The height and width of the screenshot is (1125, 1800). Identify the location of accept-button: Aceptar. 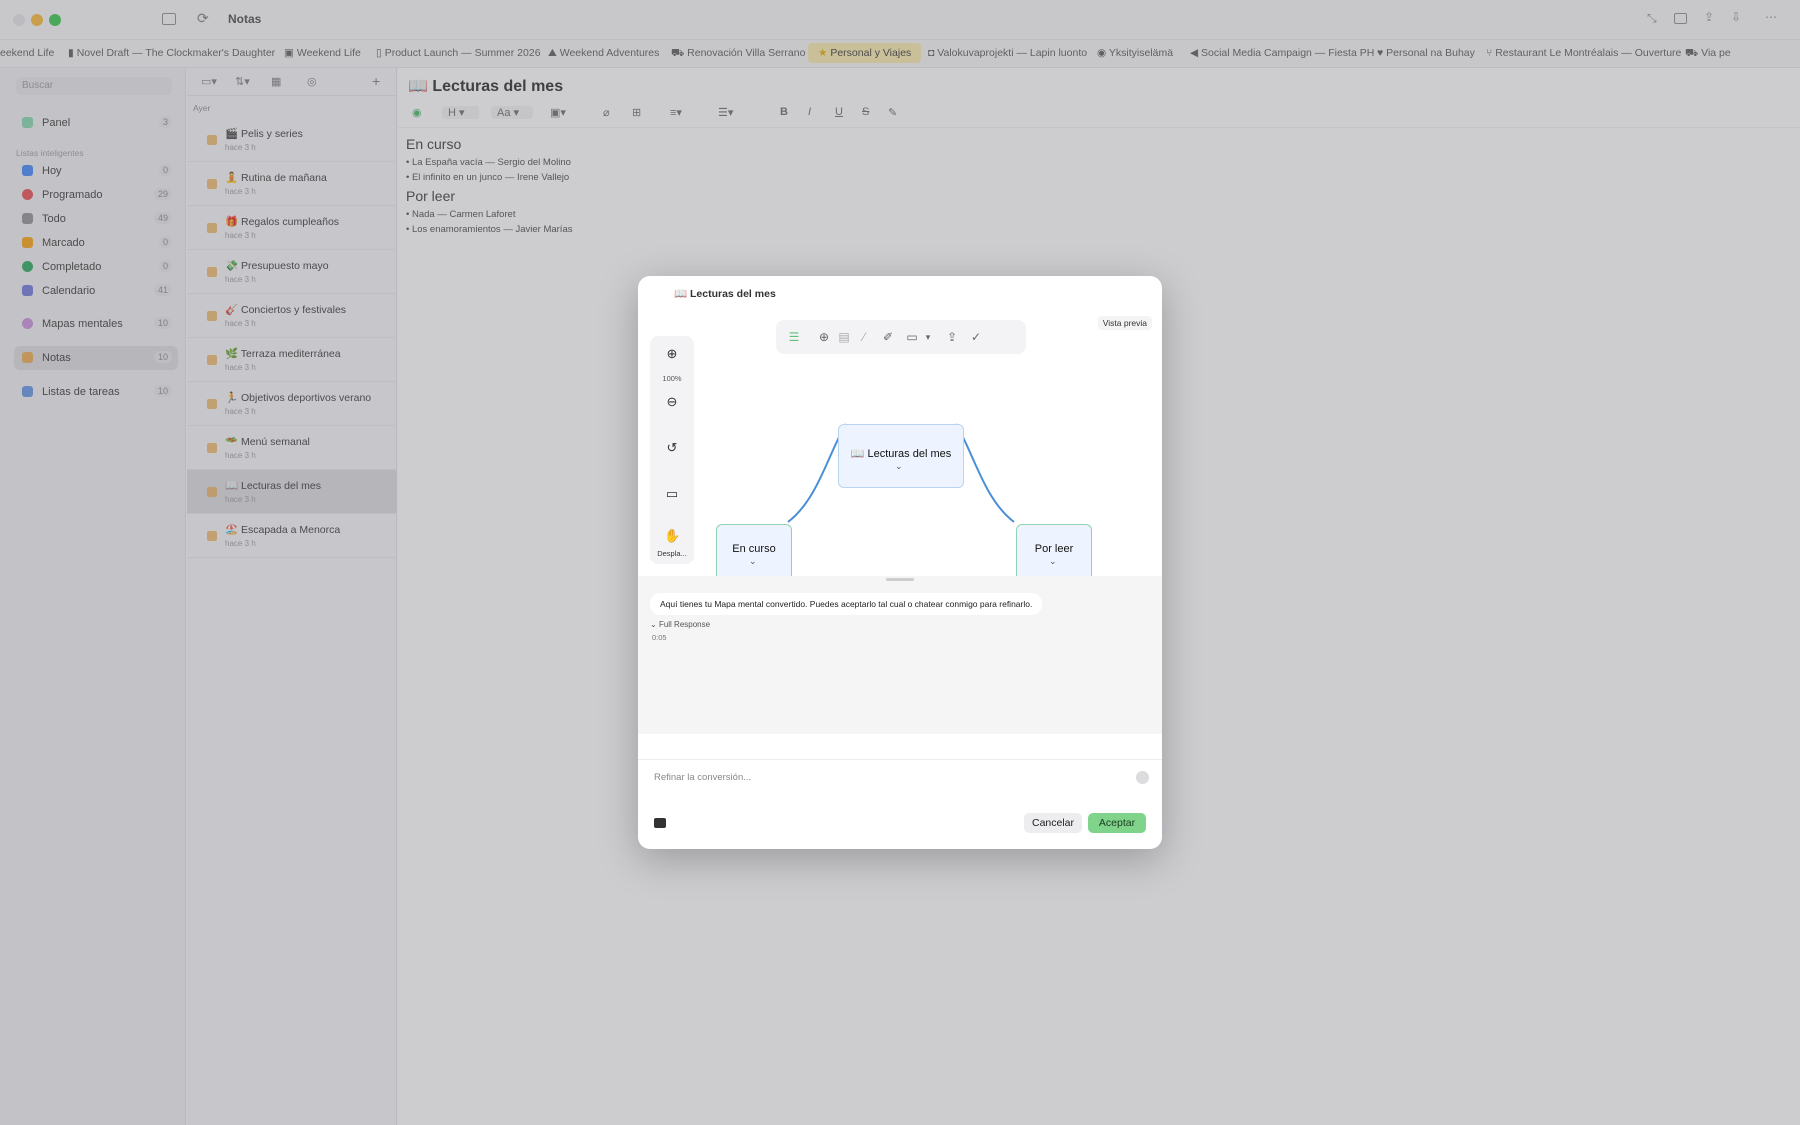
(1117, 823).